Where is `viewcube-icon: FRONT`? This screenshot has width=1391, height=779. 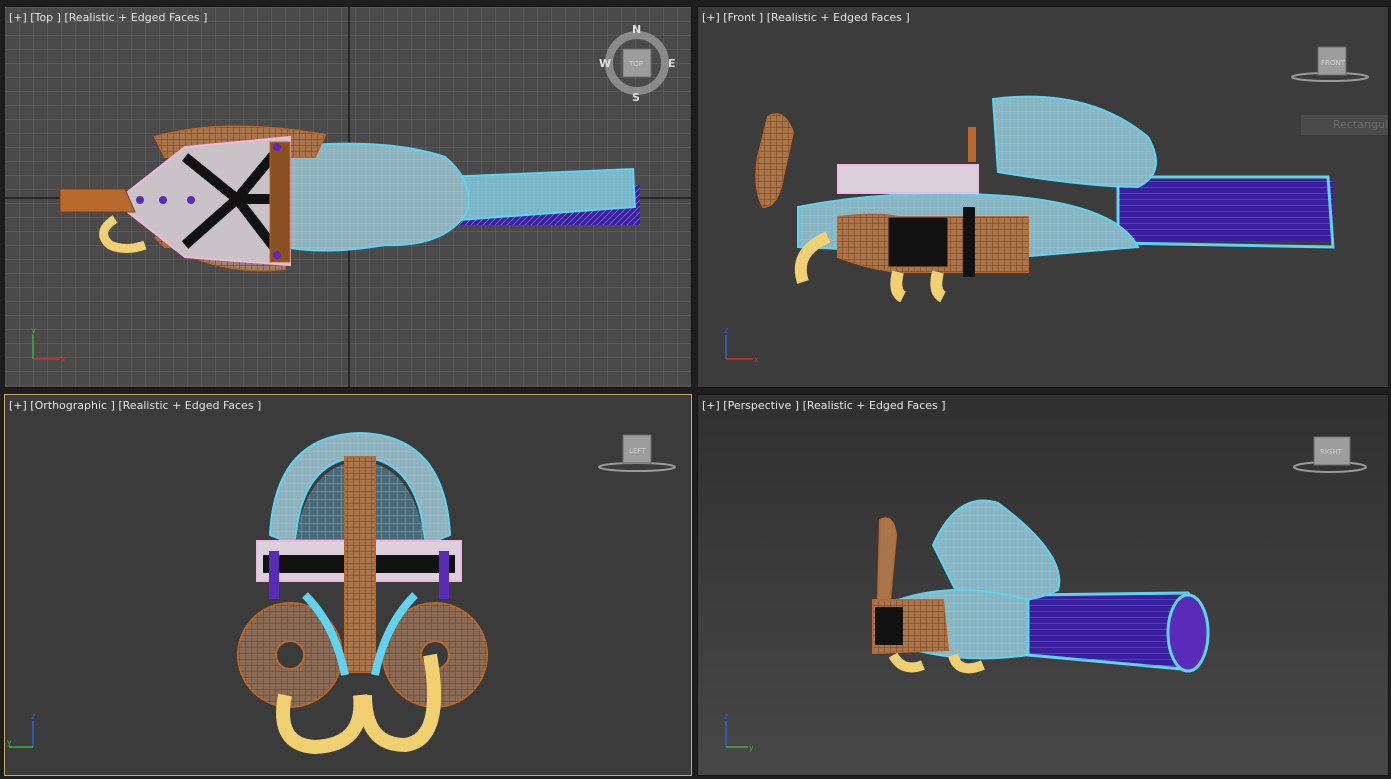 viewcube-icon: FRONT is located at coordinates (1330, 64).